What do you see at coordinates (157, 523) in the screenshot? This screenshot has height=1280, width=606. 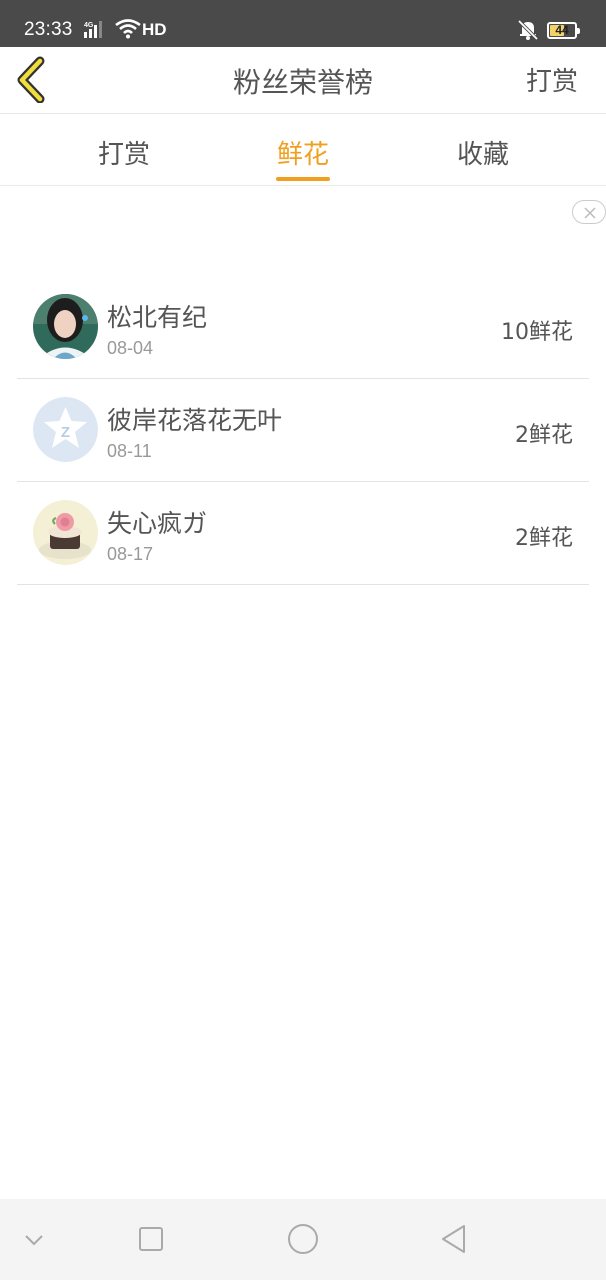 I see `fan-name: 失心疯ガ` at bounding box center [157, 523].